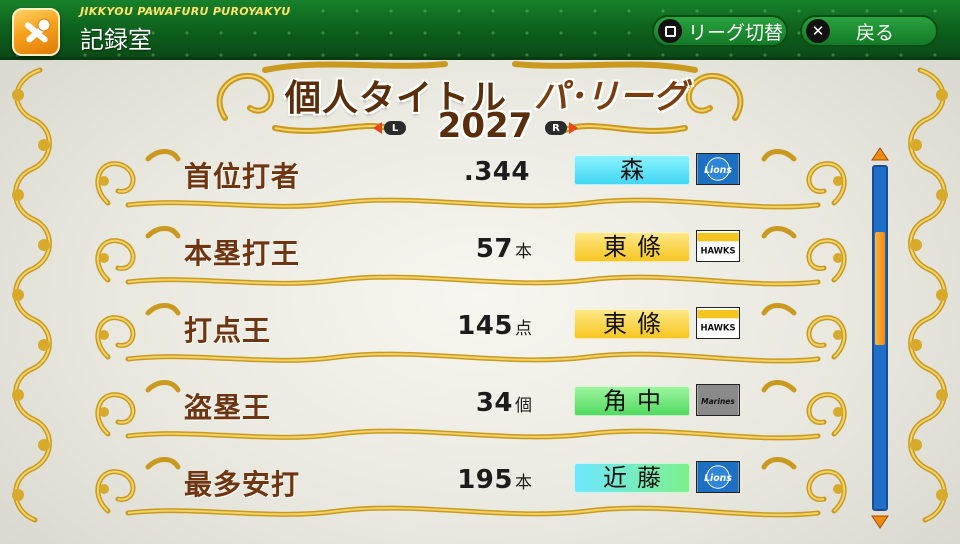 Image resolution: width=960 pixels, height=544 pixels. I want to click on marines-logo: Marines, so click(718, 400).